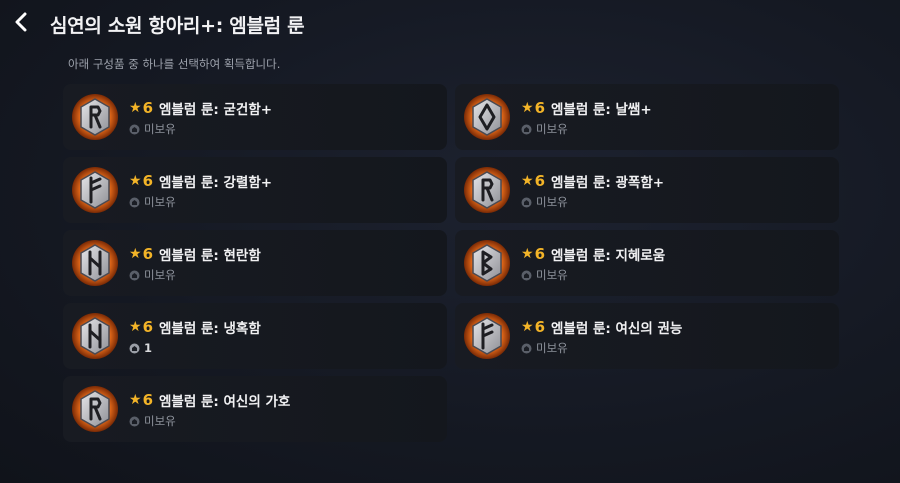 The width and height of the screenshot is (900, 483). Describe the element at coordinates (210, 256) in the screenshot. I see `item-name: 엠블럼 룬: 현란함` at that location.